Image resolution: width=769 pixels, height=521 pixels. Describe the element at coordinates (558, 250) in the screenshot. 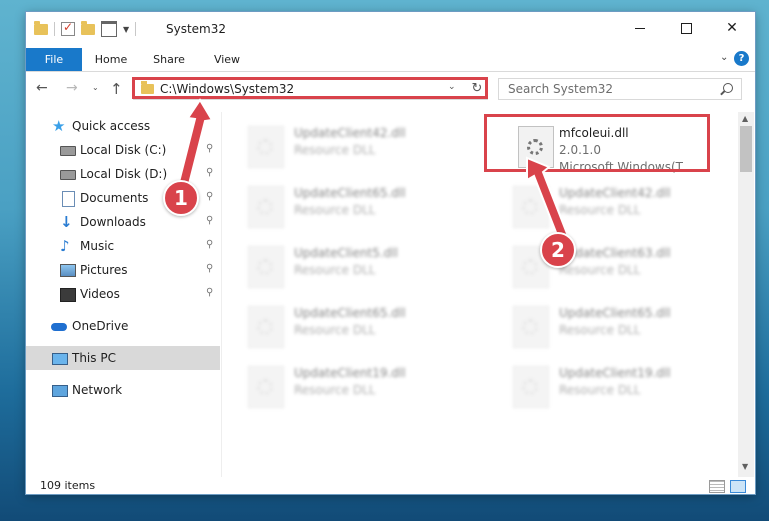

I see `step-2-callout: 2` at that location.